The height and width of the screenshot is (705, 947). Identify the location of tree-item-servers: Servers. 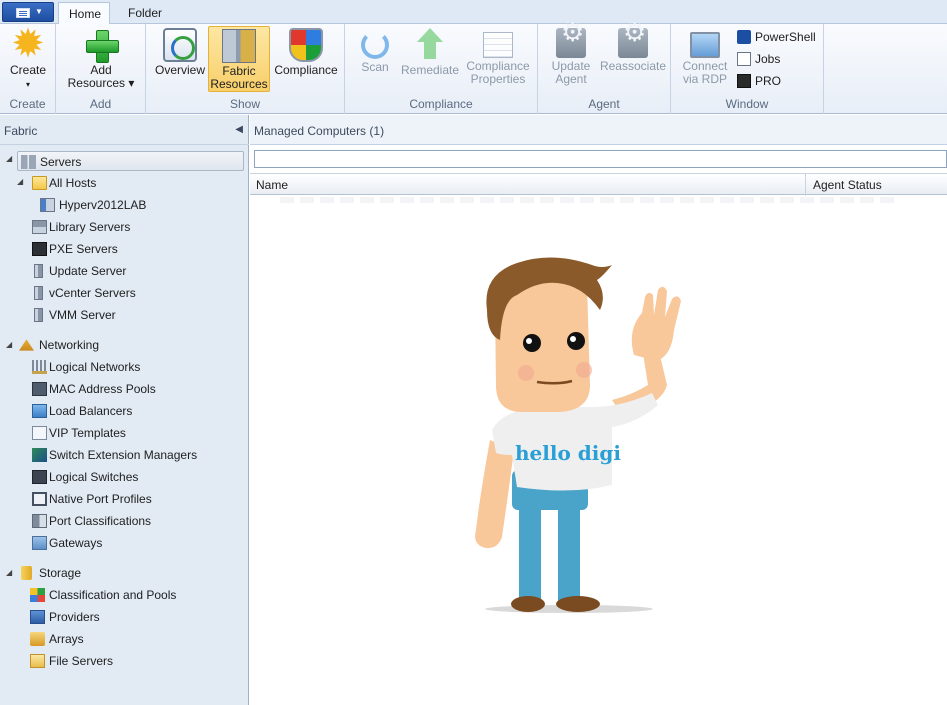
(130, 161).